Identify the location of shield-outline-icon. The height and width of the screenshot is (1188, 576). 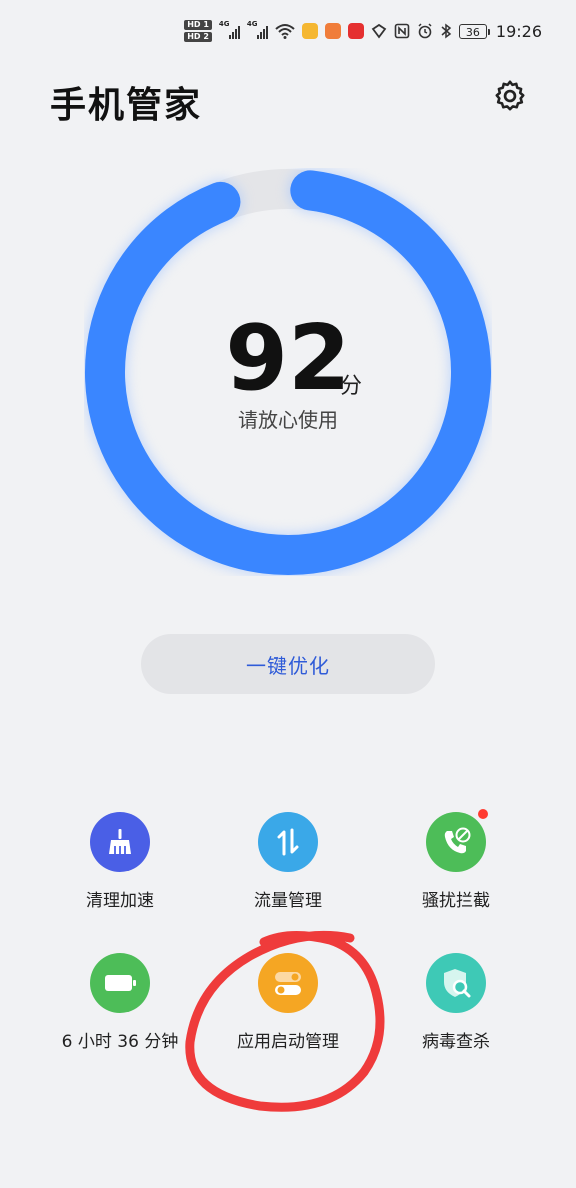
(379, 31).